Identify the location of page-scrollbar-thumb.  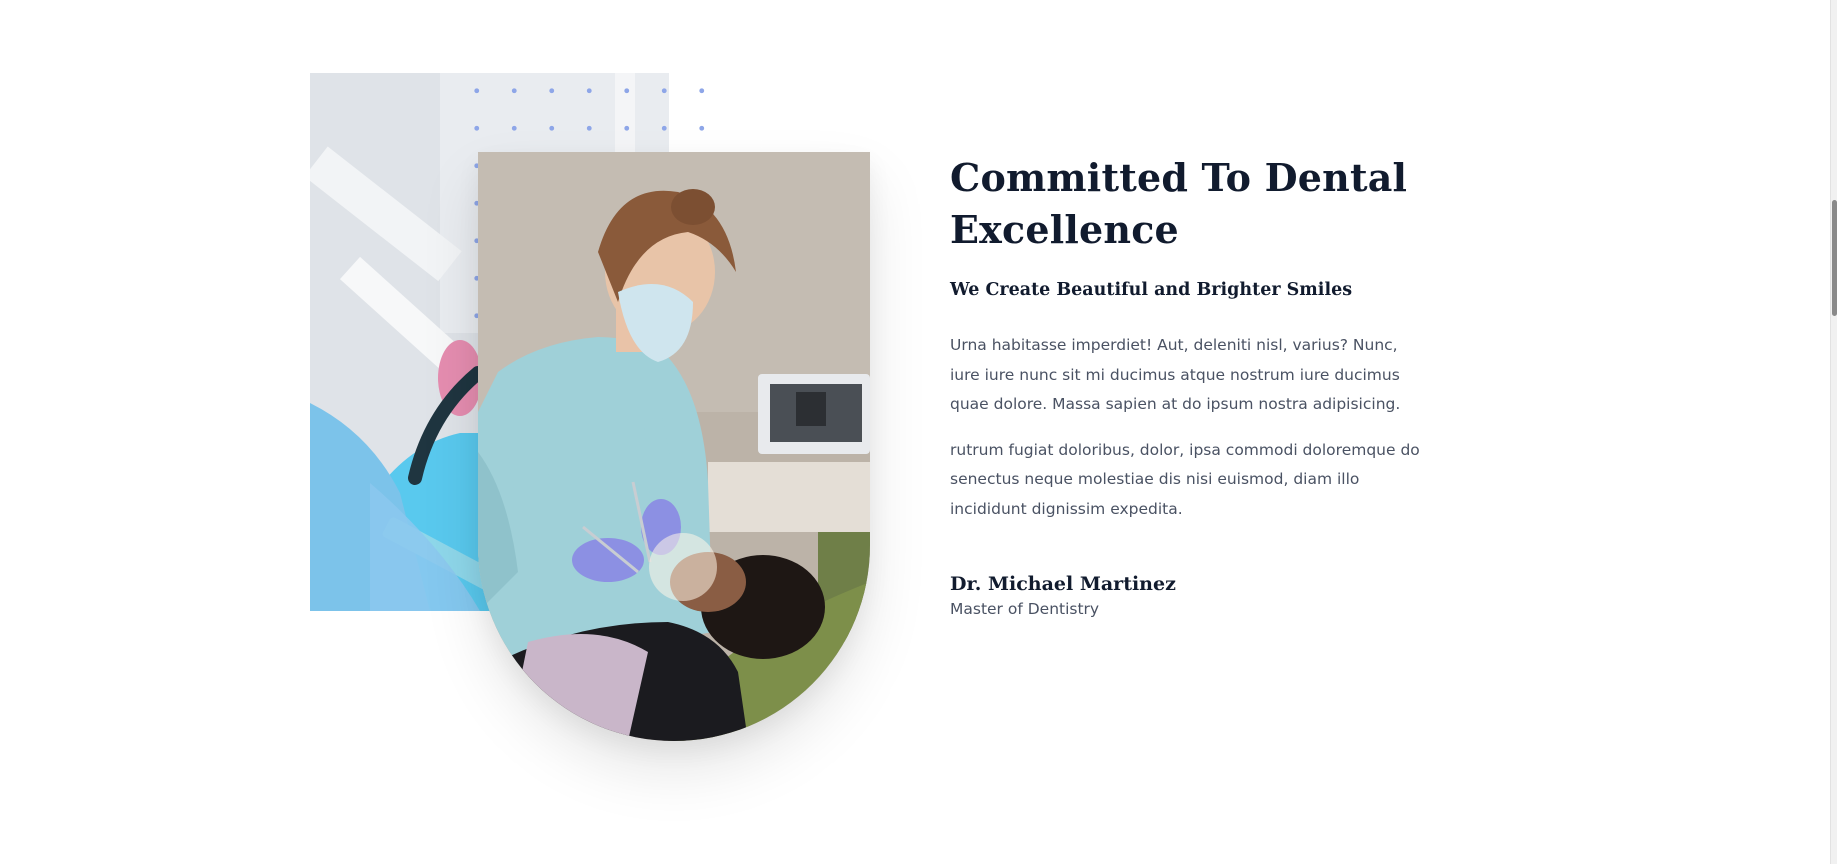
(1834, 258).